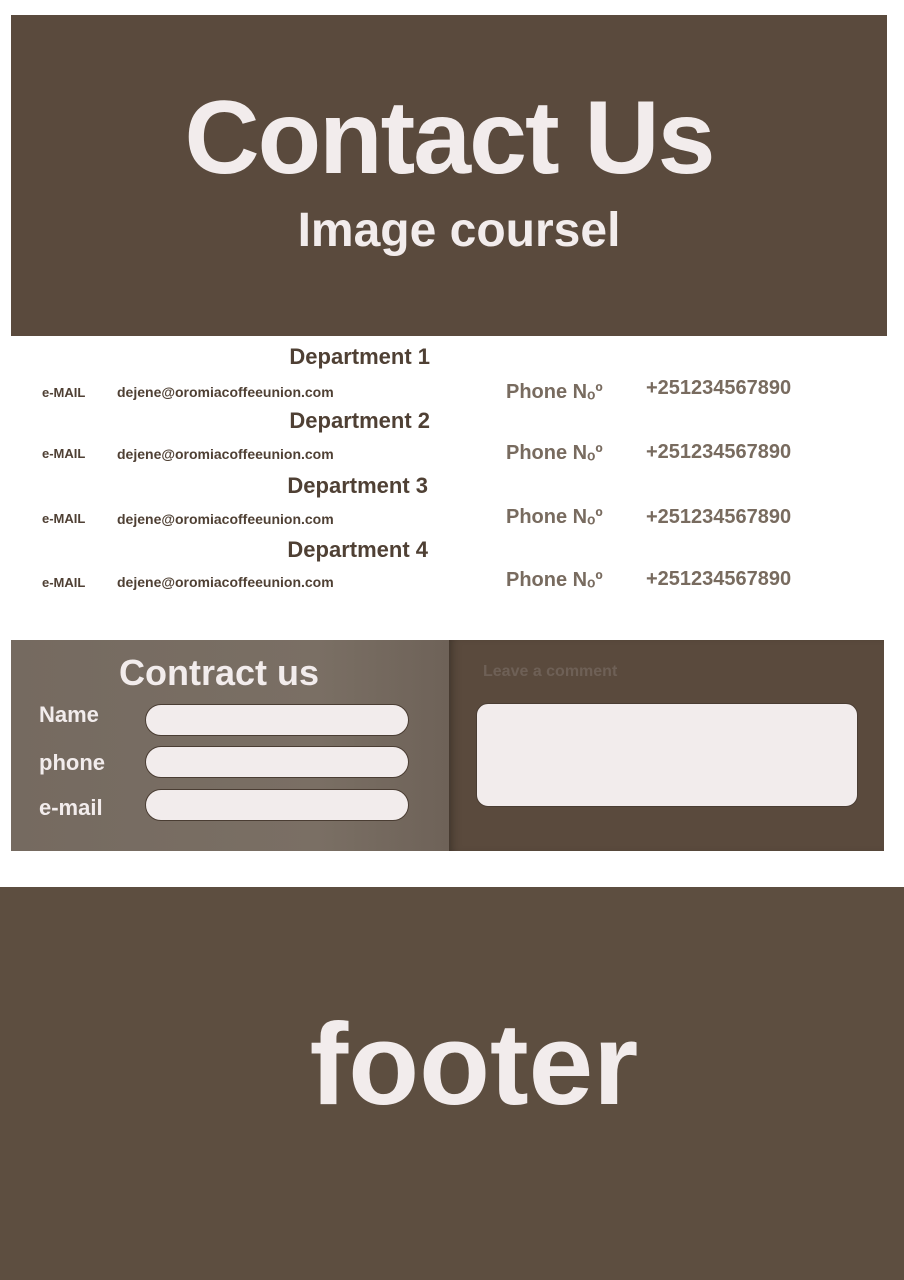  What do you see at coordinates (359, 420) in the screenshot?
I see `department-name: Department 2` at bounding box center [359, 420].